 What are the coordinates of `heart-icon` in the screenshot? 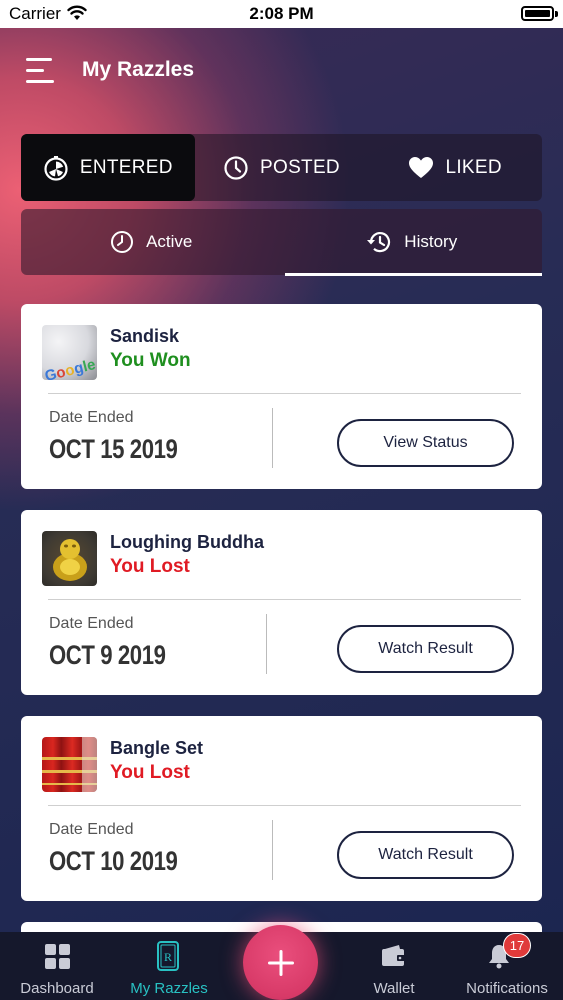 It's located at (421, 168).